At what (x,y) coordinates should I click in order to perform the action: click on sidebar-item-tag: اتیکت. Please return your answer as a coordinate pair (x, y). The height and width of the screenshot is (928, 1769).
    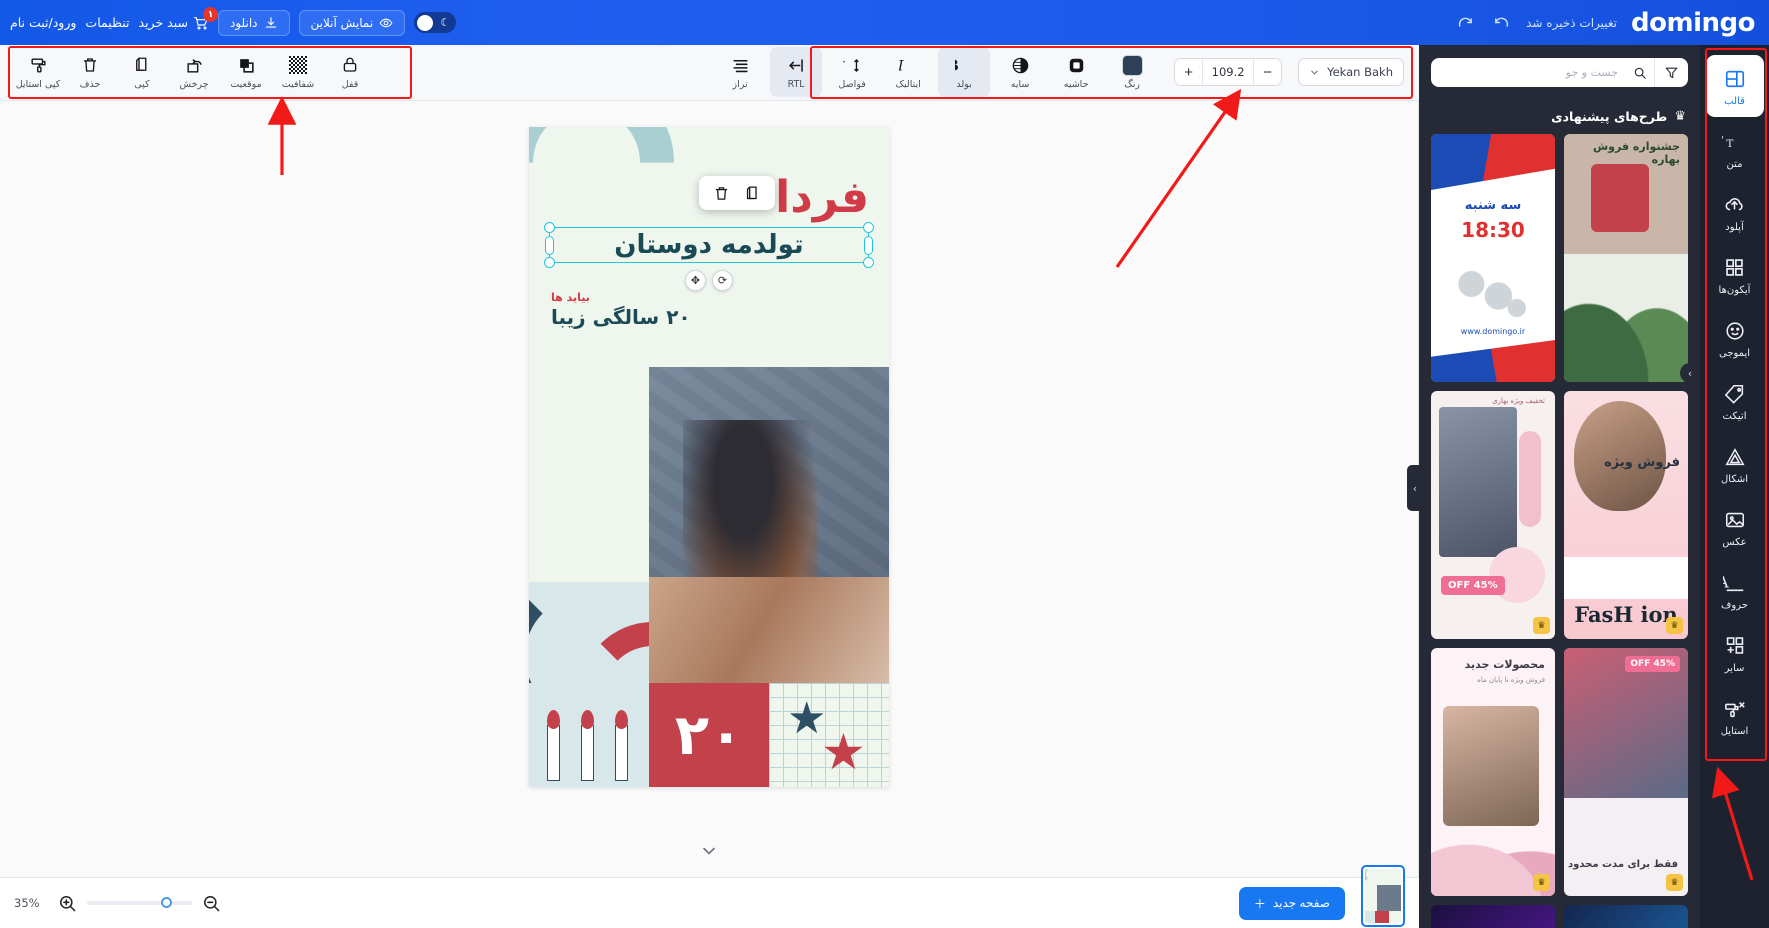
    Looking at the image, I should click on (1735, 401).